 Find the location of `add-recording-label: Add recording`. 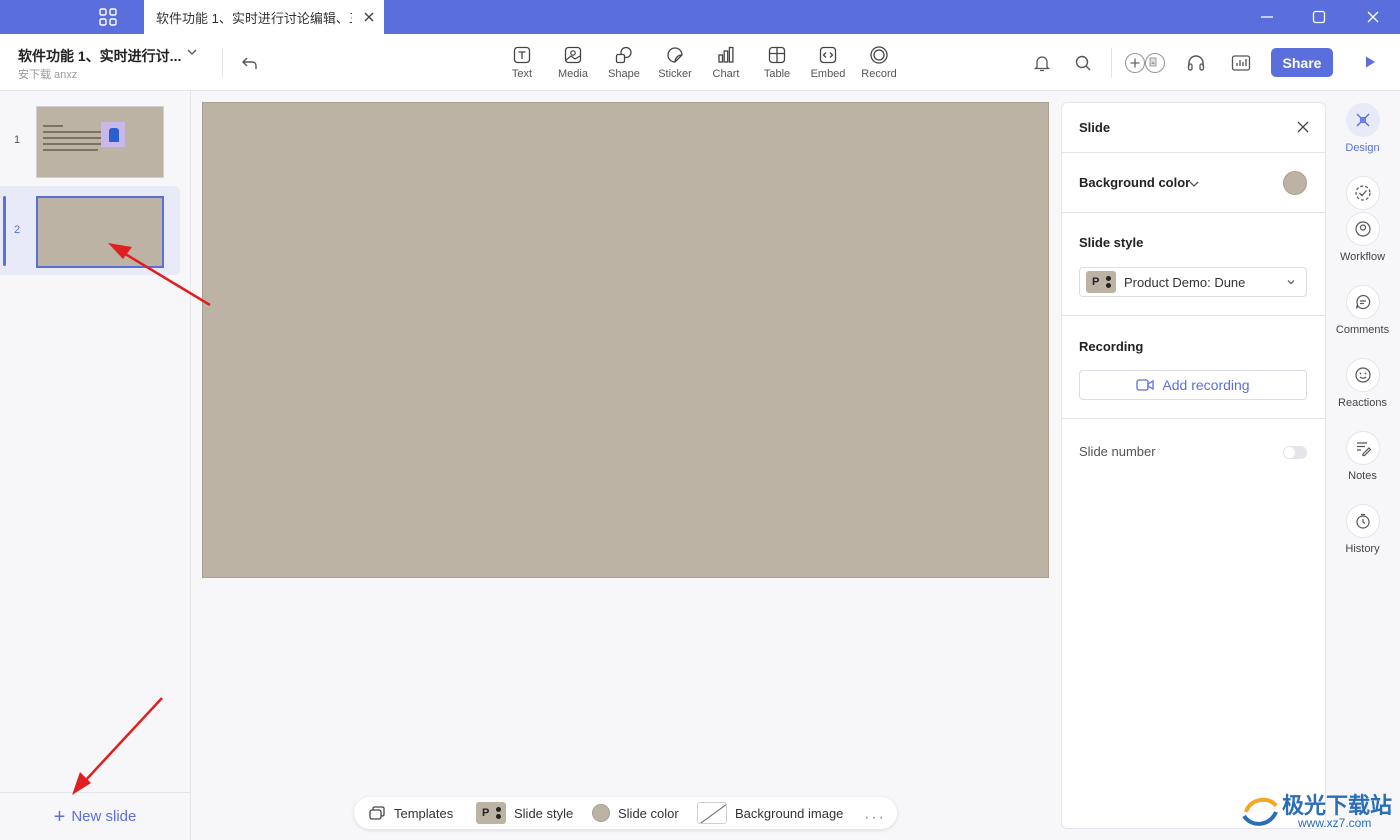

add-recording-label: Add recording is located at coordinates (1206, 385).